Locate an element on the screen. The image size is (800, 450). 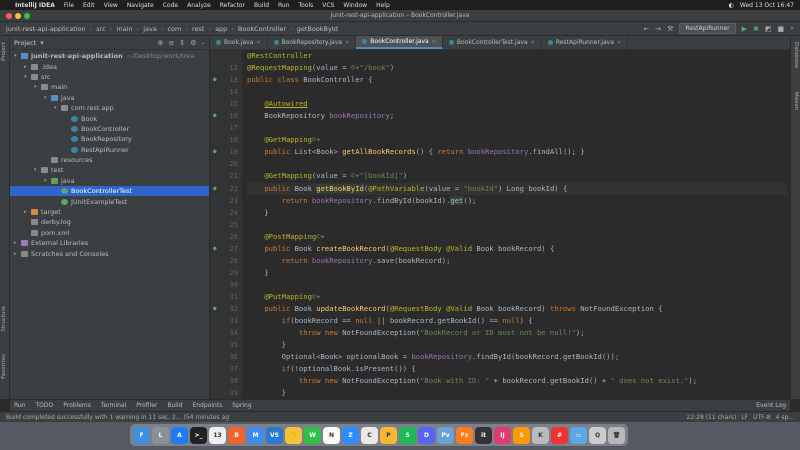
vscode-icon: VS is located at coordinates (274, 435).